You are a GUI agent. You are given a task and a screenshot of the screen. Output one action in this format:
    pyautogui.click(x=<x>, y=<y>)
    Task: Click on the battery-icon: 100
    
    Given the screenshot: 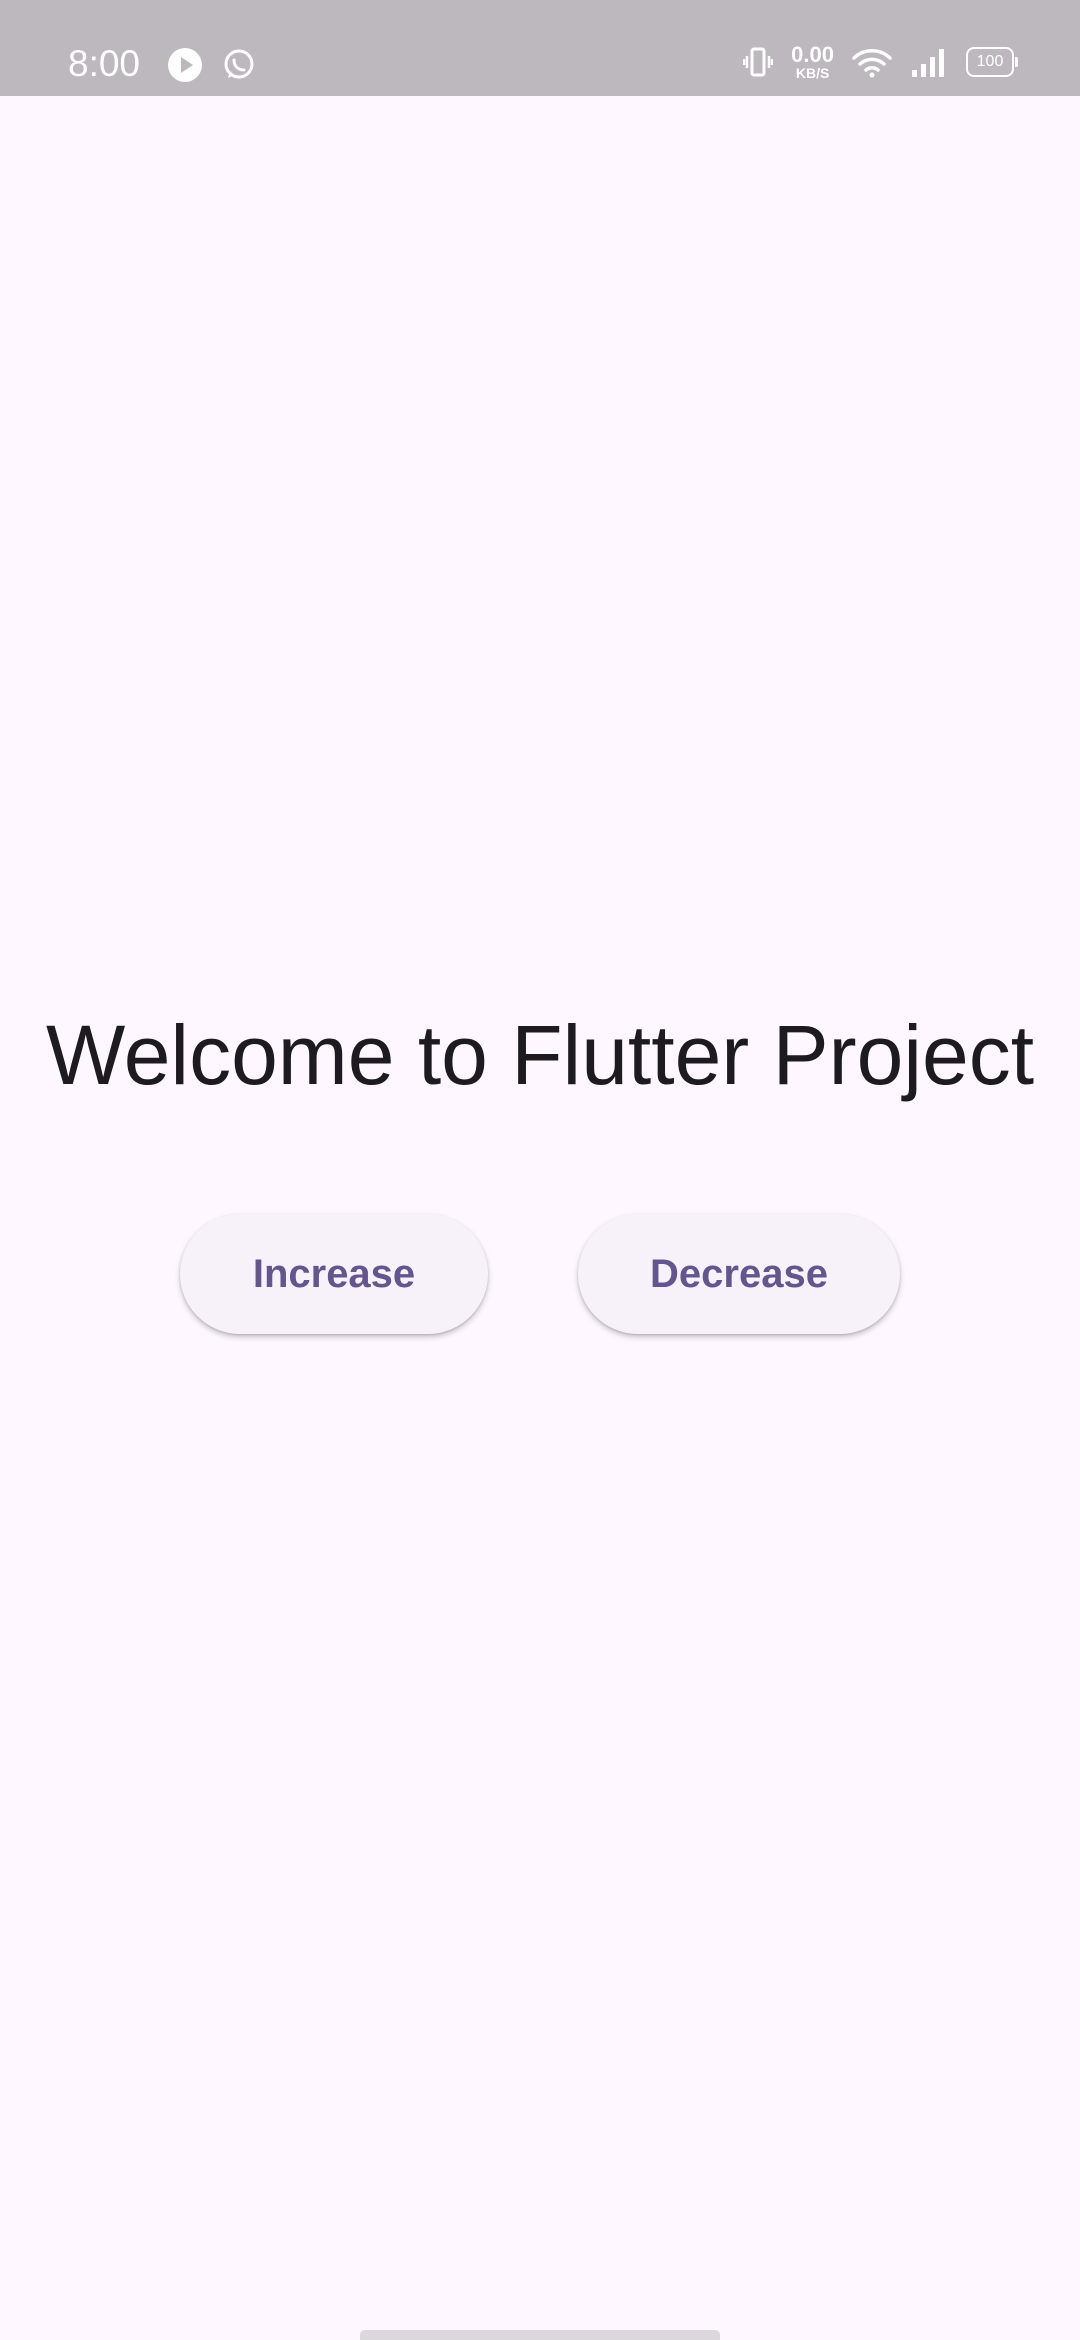 What is the action you would take?
    pyautogui.click(x=992, y=62)
    